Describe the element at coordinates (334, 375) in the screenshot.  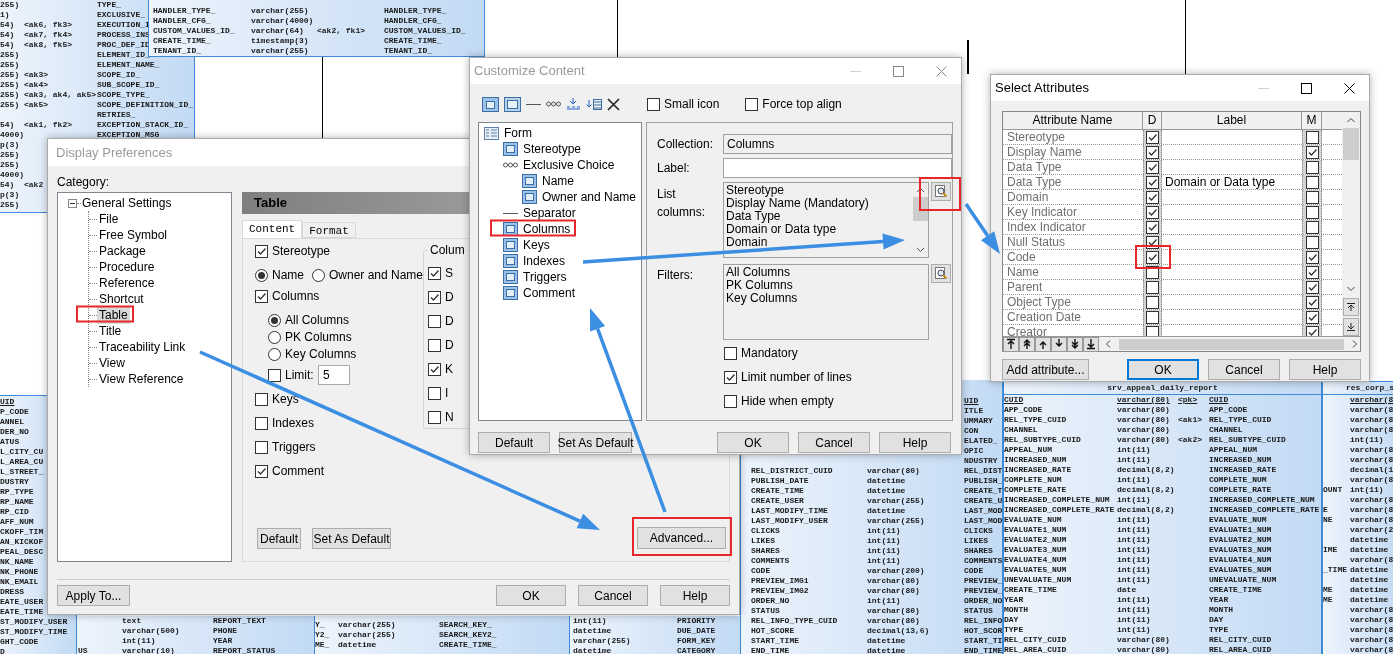
I see `input-field: 5` at that location.